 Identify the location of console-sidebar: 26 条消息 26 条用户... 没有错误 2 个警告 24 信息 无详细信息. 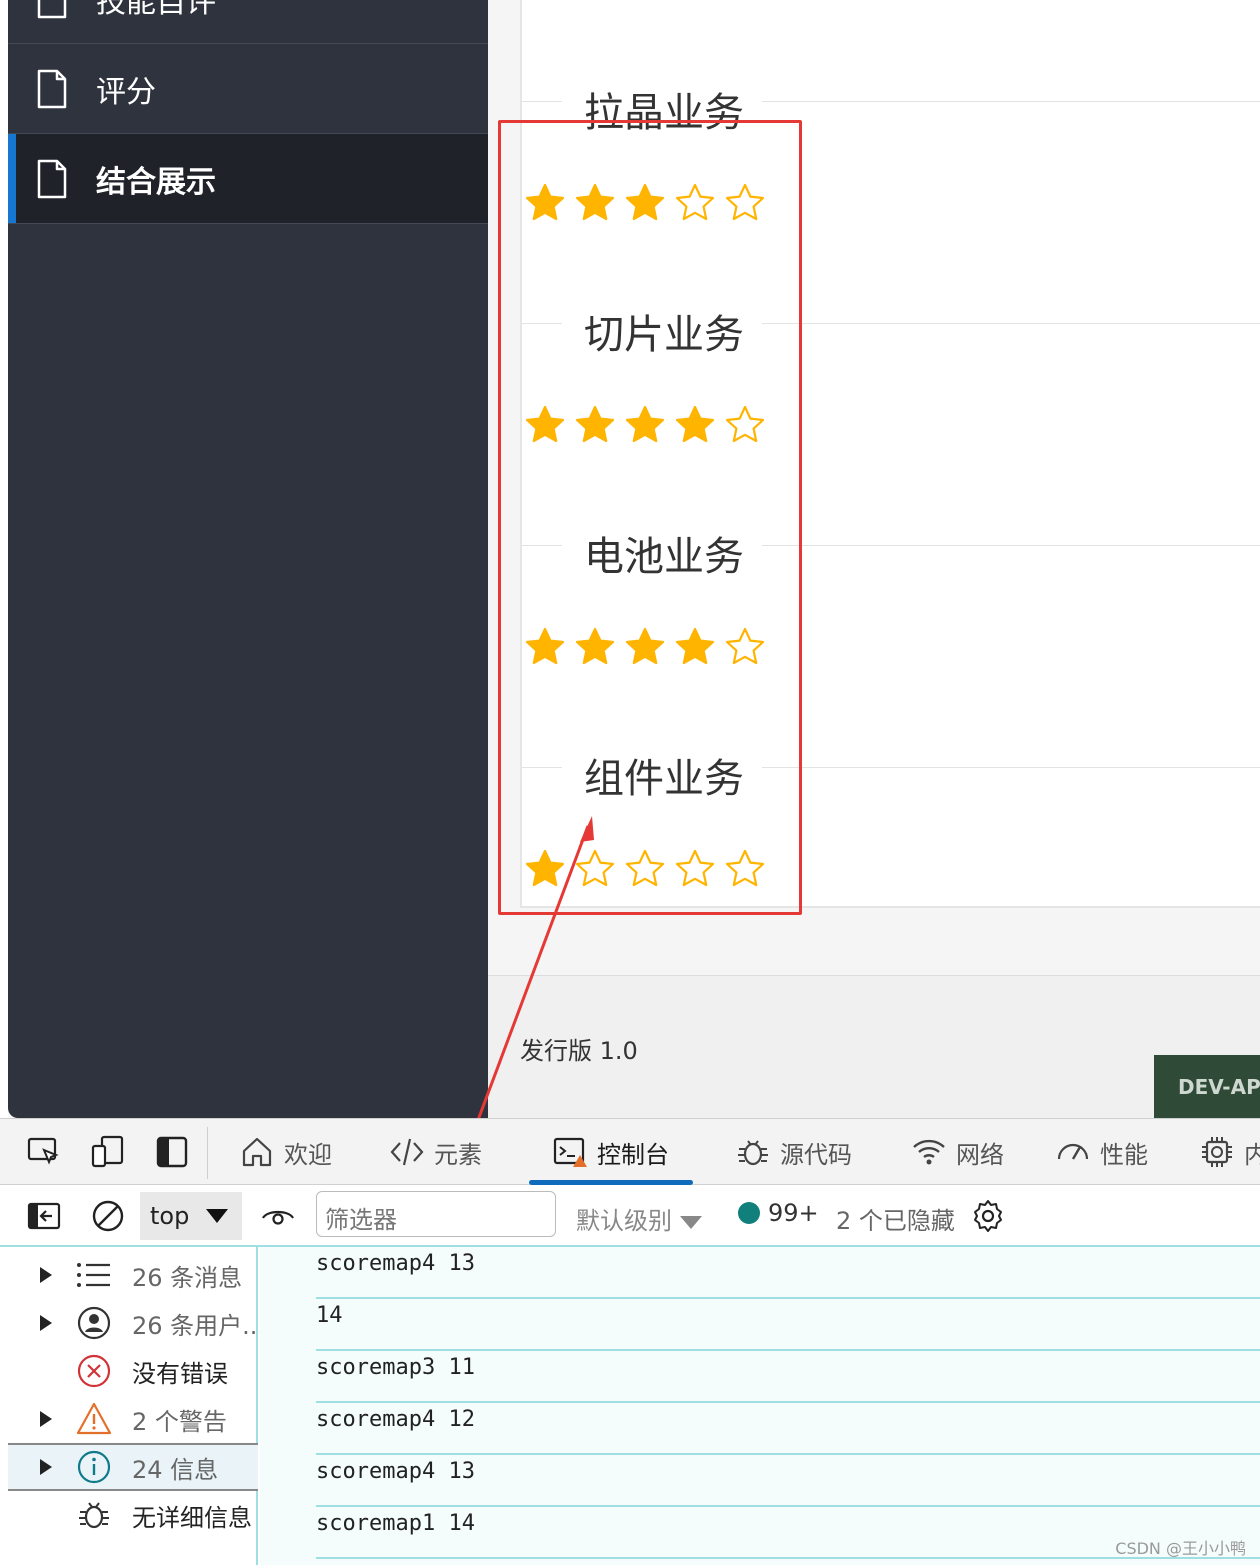
(136, 1406).